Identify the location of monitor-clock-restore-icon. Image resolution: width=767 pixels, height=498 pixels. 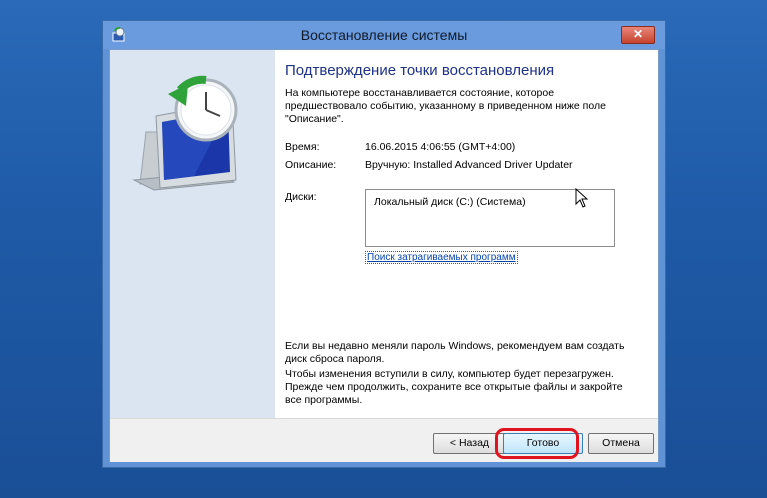
(185, 133).